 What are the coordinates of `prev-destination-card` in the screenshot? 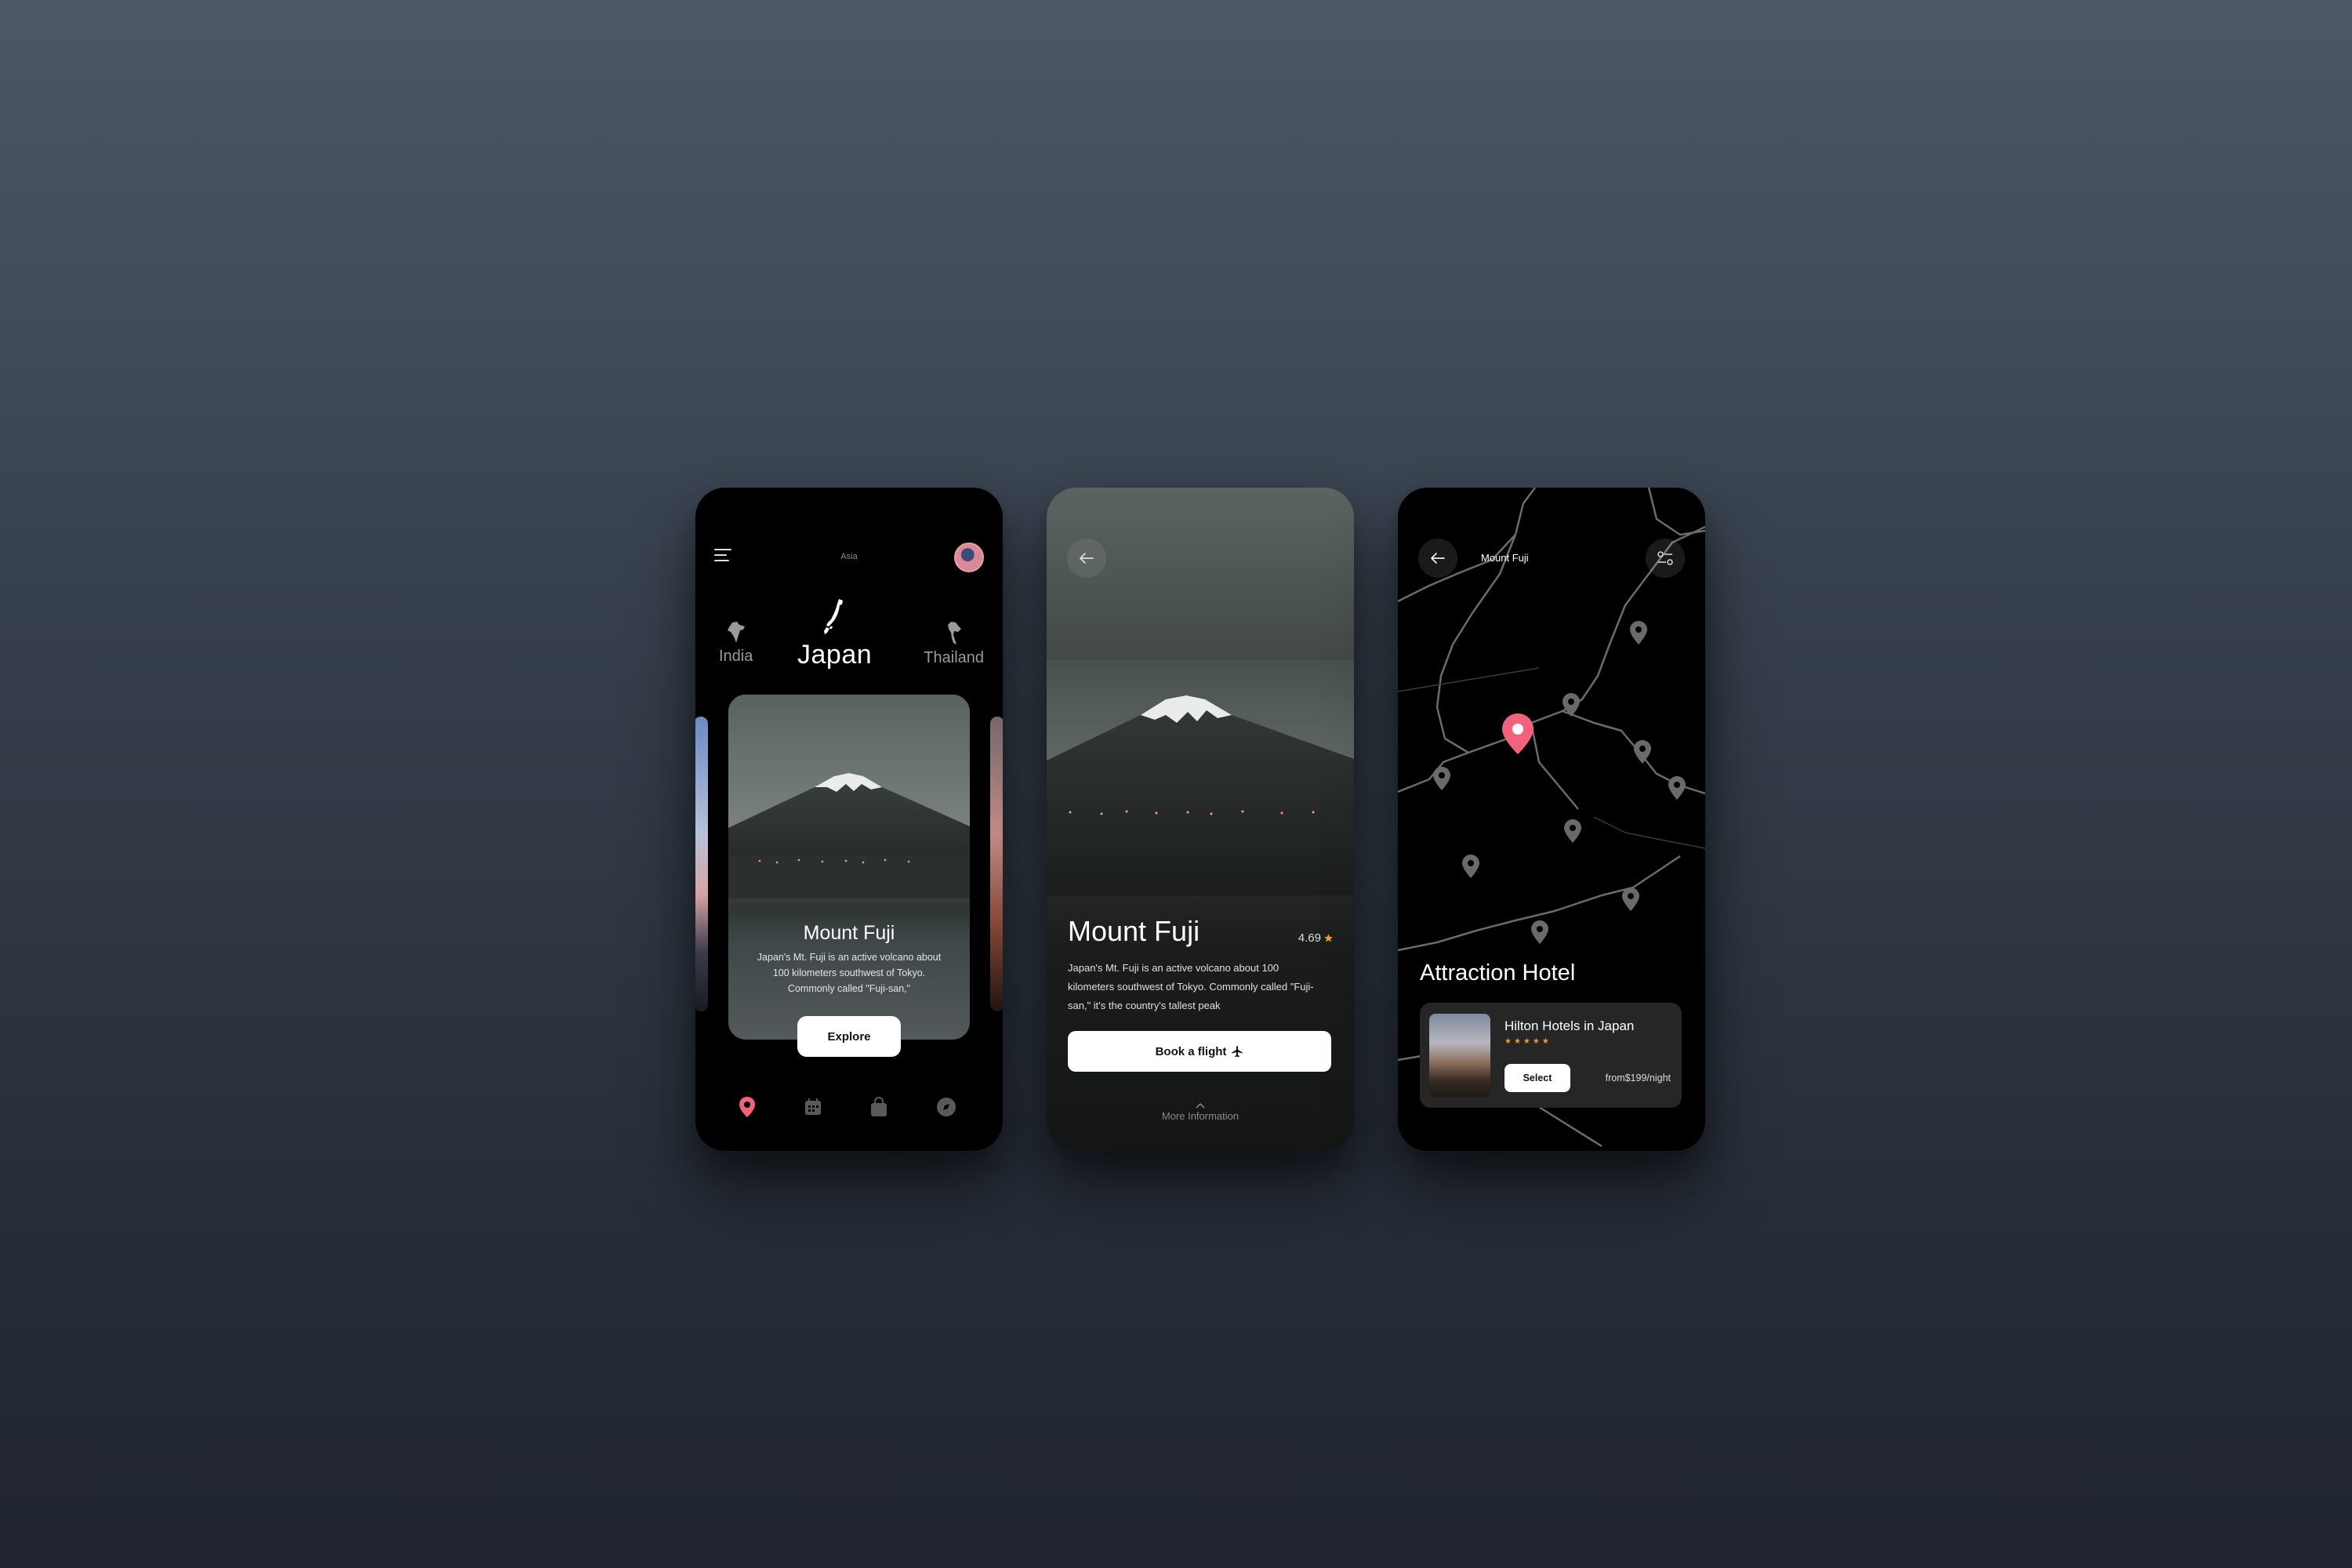 It's located at (701, 864).